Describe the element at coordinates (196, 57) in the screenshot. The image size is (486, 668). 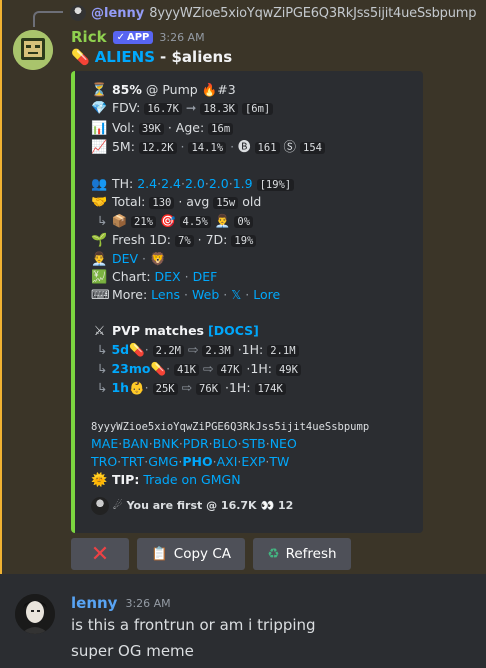
I see `coin-ticker: - $aliens` at that location.